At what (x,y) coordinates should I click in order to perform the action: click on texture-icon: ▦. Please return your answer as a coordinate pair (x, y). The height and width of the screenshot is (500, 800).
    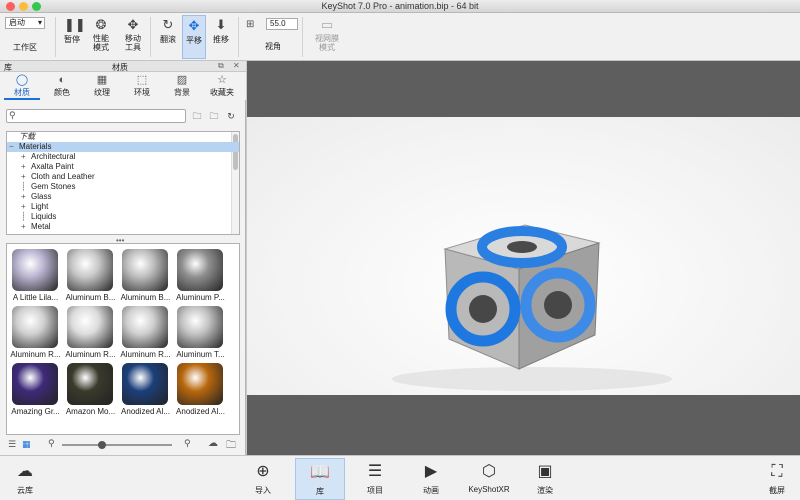
    Looking at the image, I should click on (102, 80).